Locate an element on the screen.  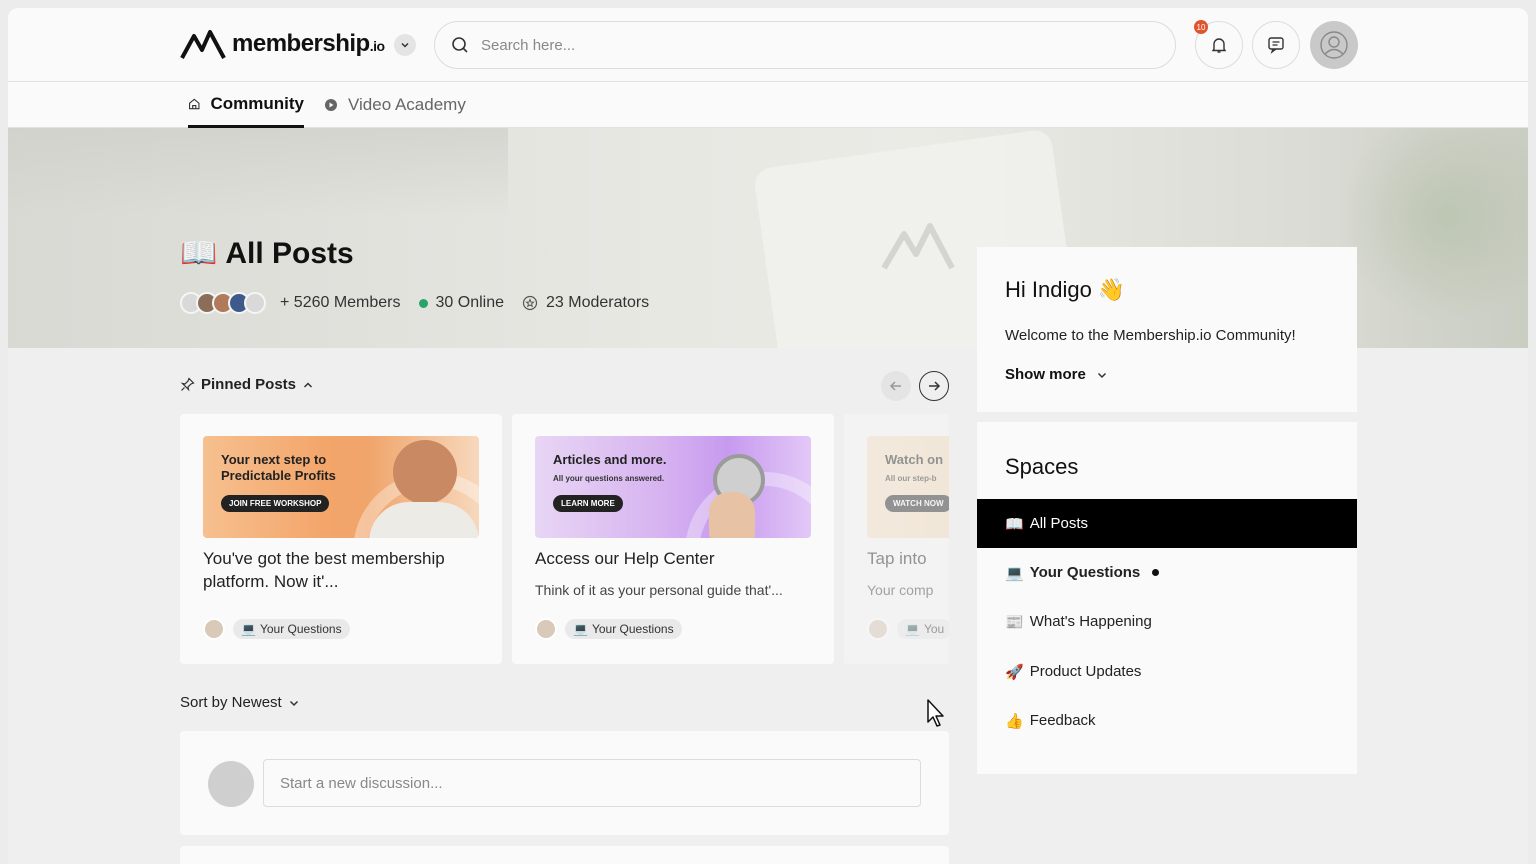
thumbs-up-icon: 👍 is located at coordinates (1014, 721).